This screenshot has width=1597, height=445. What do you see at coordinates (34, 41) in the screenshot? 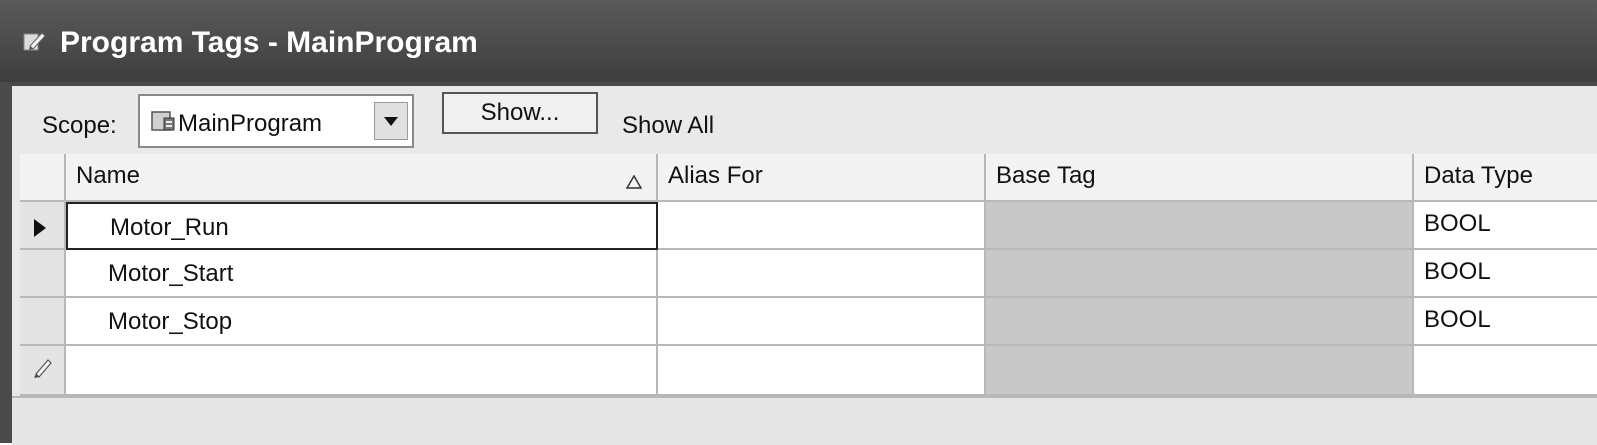
I see `pencil-document-icon` at bounding box center [34, 41].